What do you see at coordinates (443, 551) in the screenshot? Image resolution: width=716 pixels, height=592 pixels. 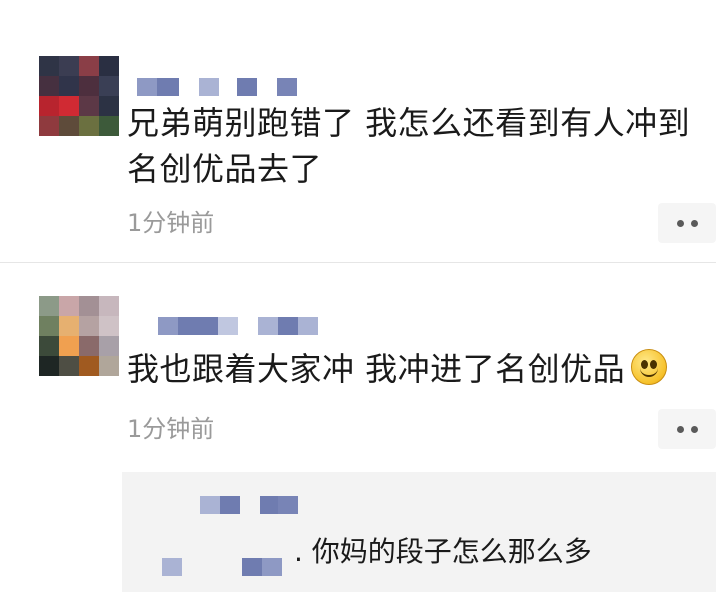 I see `reply-text: . 你妈的段子怎么那么多` at bounding box center [443, 551].